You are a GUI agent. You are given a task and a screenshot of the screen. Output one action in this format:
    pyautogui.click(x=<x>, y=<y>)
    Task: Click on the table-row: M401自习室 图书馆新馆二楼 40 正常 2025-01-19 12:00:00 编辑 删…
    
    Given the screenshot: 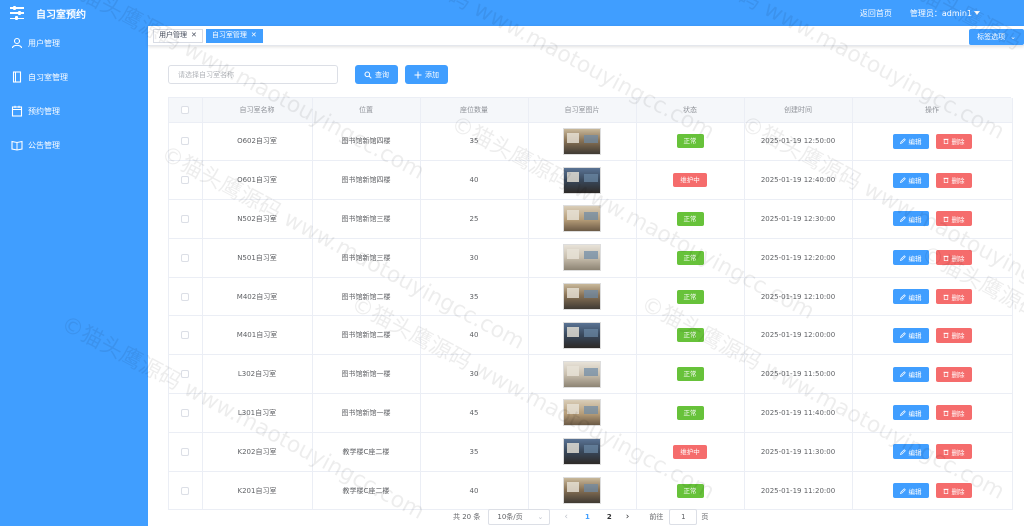 What is the action you would take?
    pyautogui.click(x=591, y=335)
    